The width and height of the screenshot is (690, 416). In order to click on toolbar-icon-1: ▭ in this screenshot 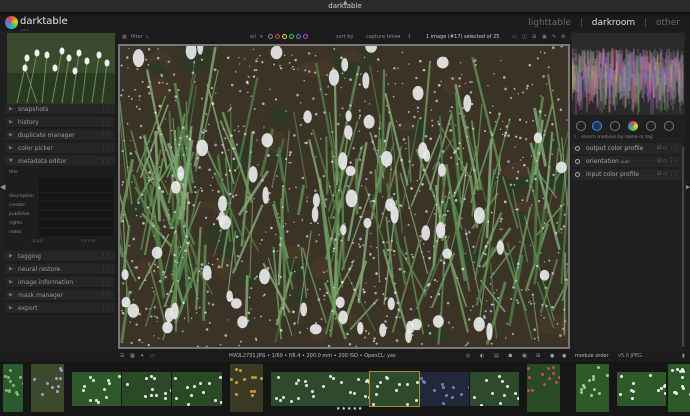, I will do `click(514, 37)`.